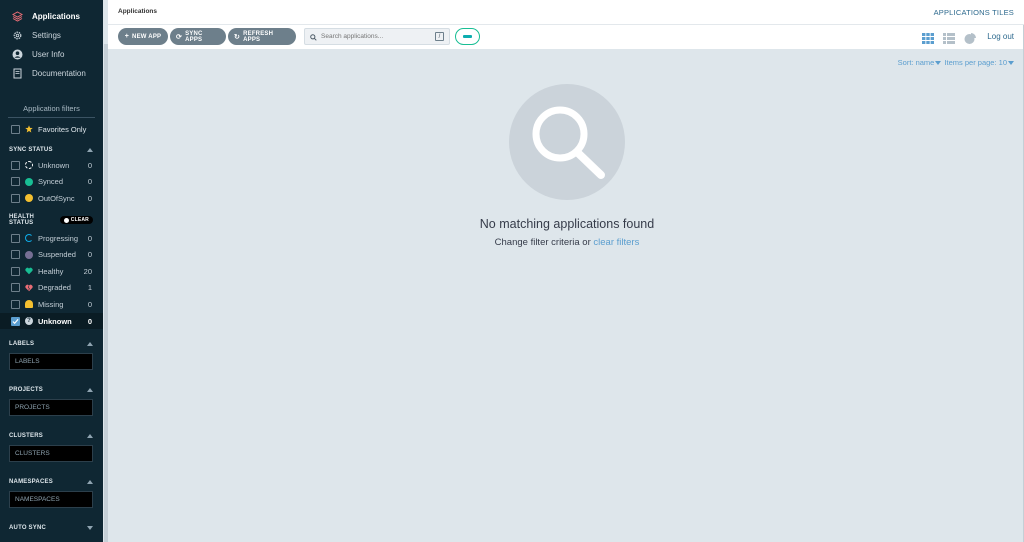  What do you see at coordinates (127, 36) in the screenshot?
I see `plus-icon: +` at bounding box center [127, 36].